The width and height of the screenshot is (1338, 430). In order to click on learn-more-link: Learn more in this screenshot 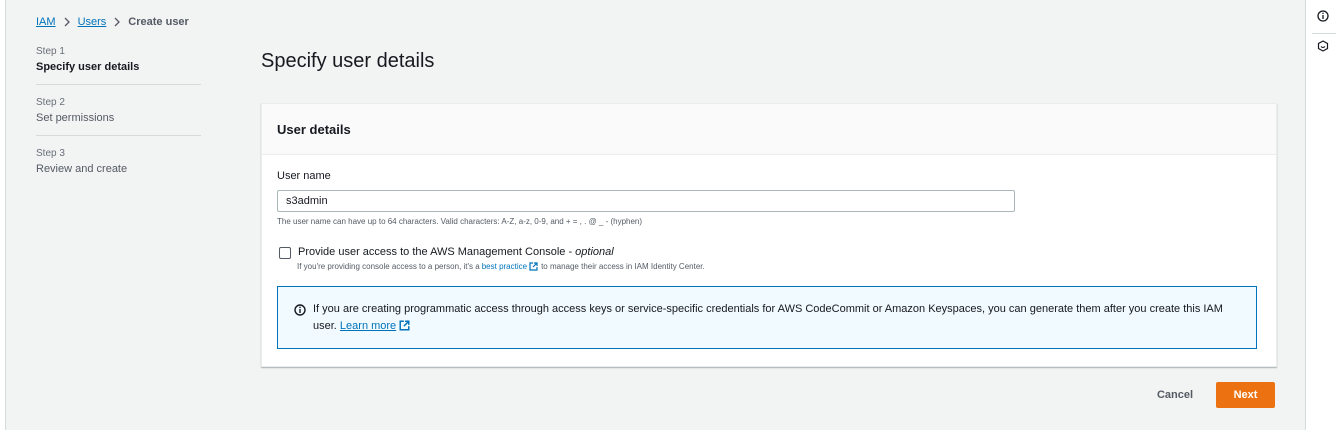, I will do `click(368, 326)`.